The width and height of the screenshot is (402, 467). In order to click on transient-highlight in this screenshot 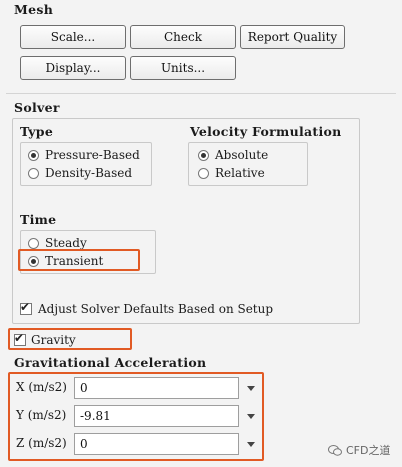, I will do `click(79, 260)`.